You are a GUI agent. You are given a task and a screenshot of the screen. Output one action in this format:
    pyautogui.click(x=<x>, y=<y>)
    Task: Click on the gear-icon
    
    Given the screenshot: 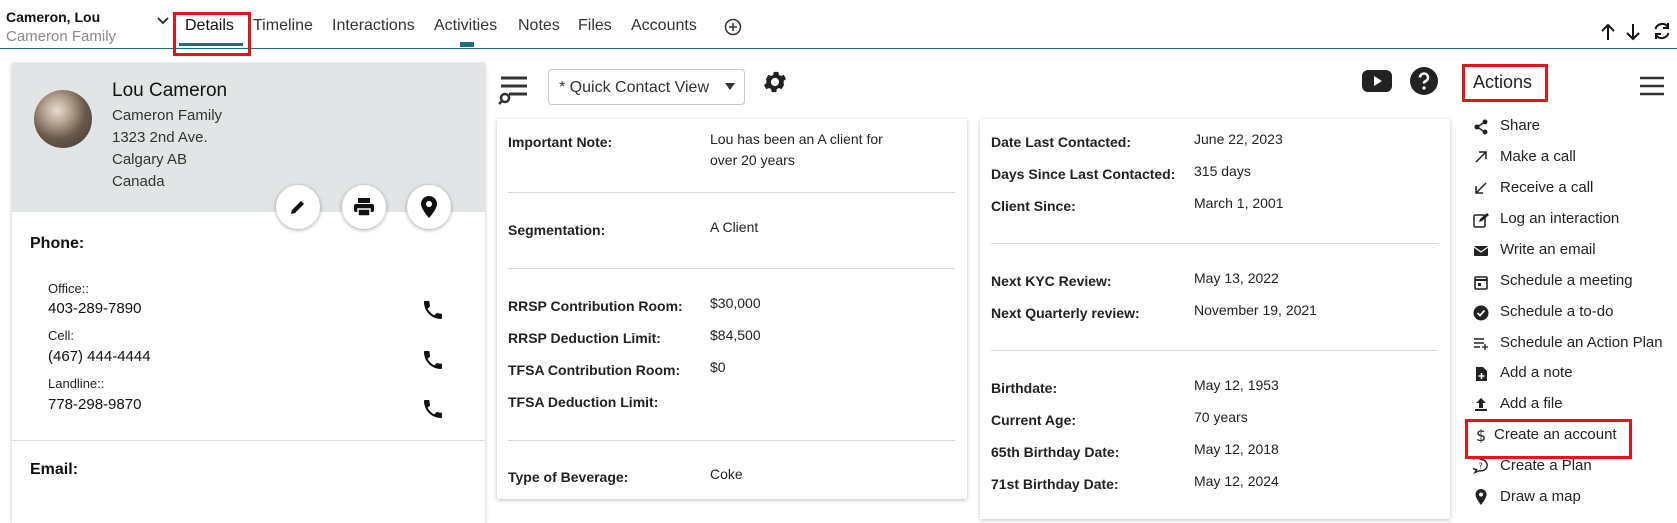 What is the action you would take?
    pyautogui.click(x=775, y=82)
    